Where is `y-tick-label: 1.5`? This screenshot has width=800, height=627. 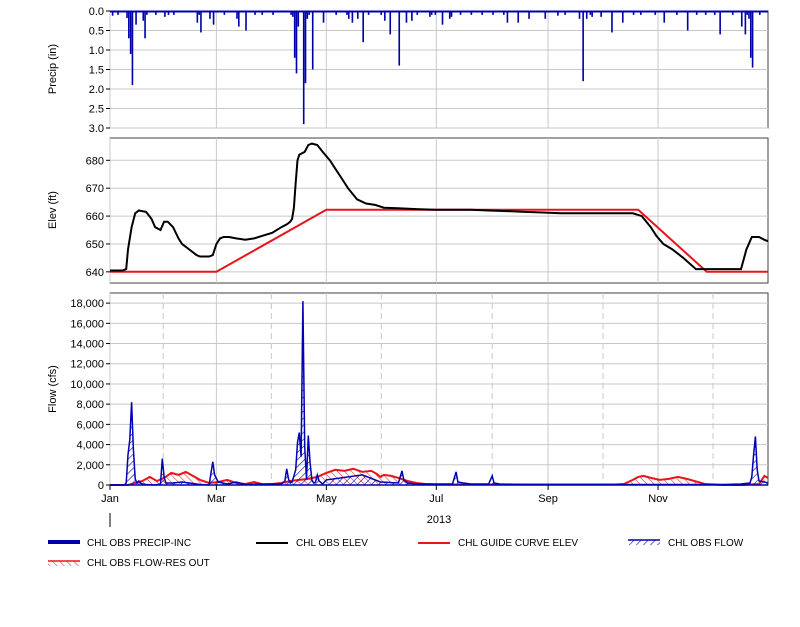 y-tick-label: 1.5 is located at coordinates (96, 71).